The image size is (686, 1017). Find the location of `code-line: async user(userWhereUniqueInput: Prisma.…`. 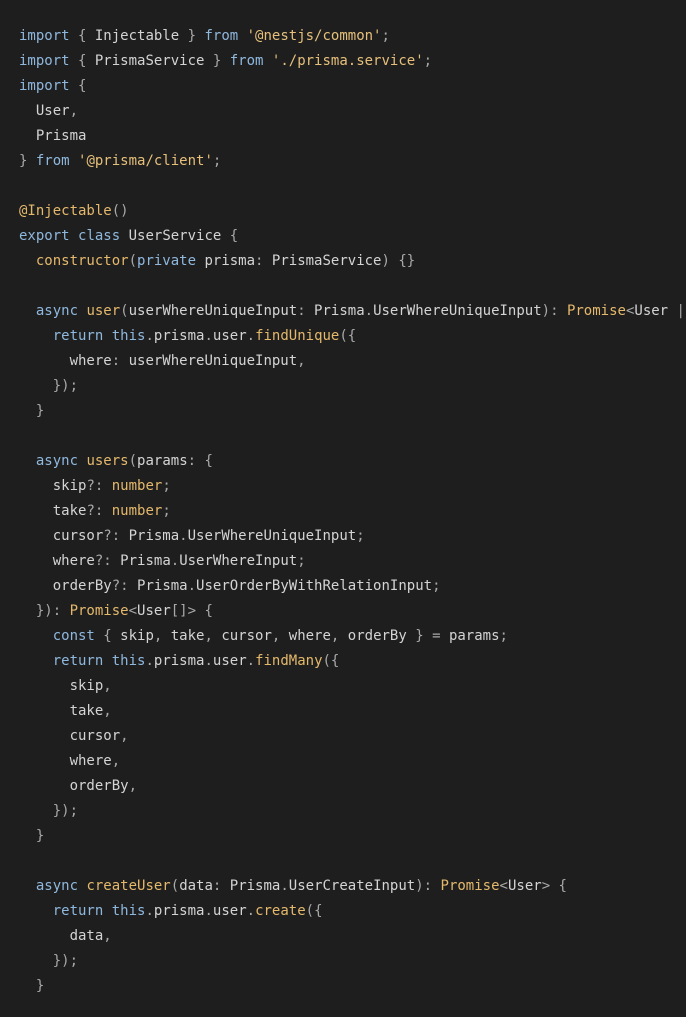

code-line: async user(userWhereUniqueInput: Prisma.… is located at coordinates (352, 311).